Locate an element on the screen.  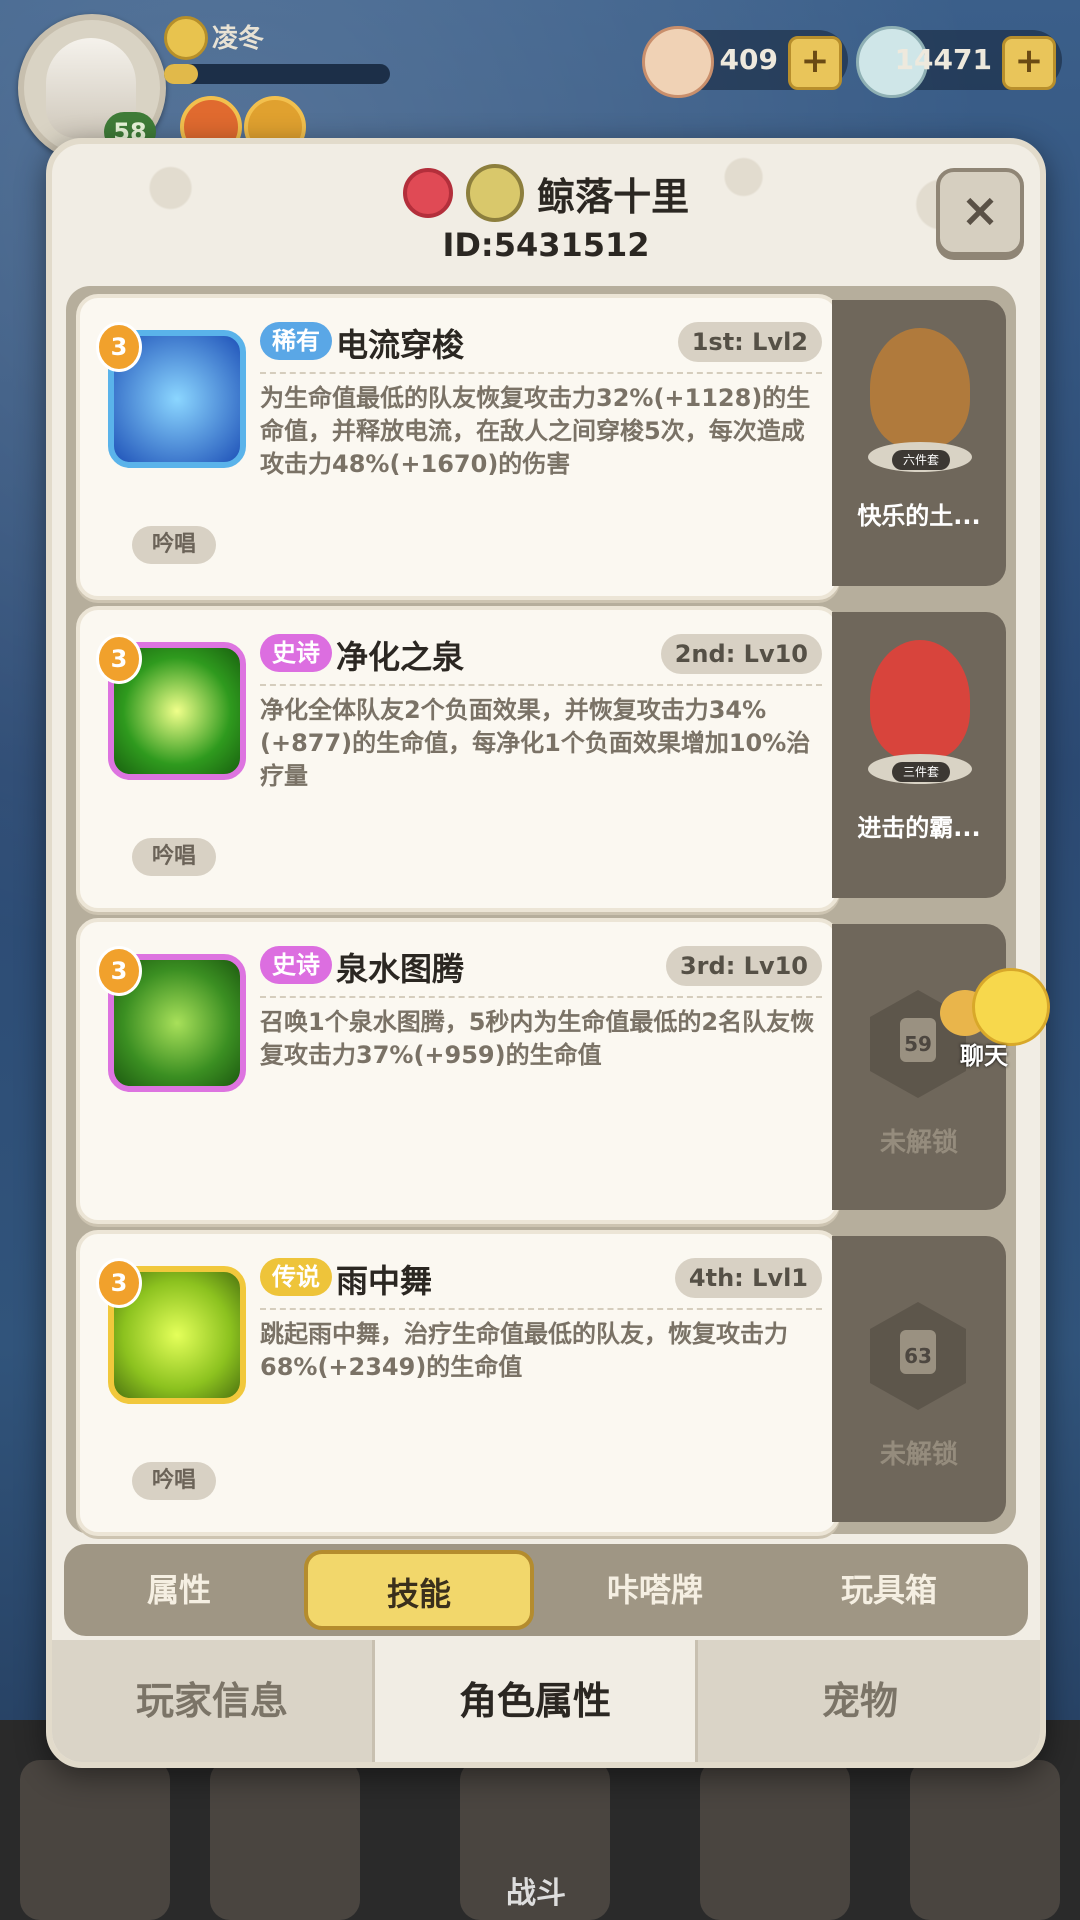
player-name: 凌冬 is located at coordinates (238, 39).